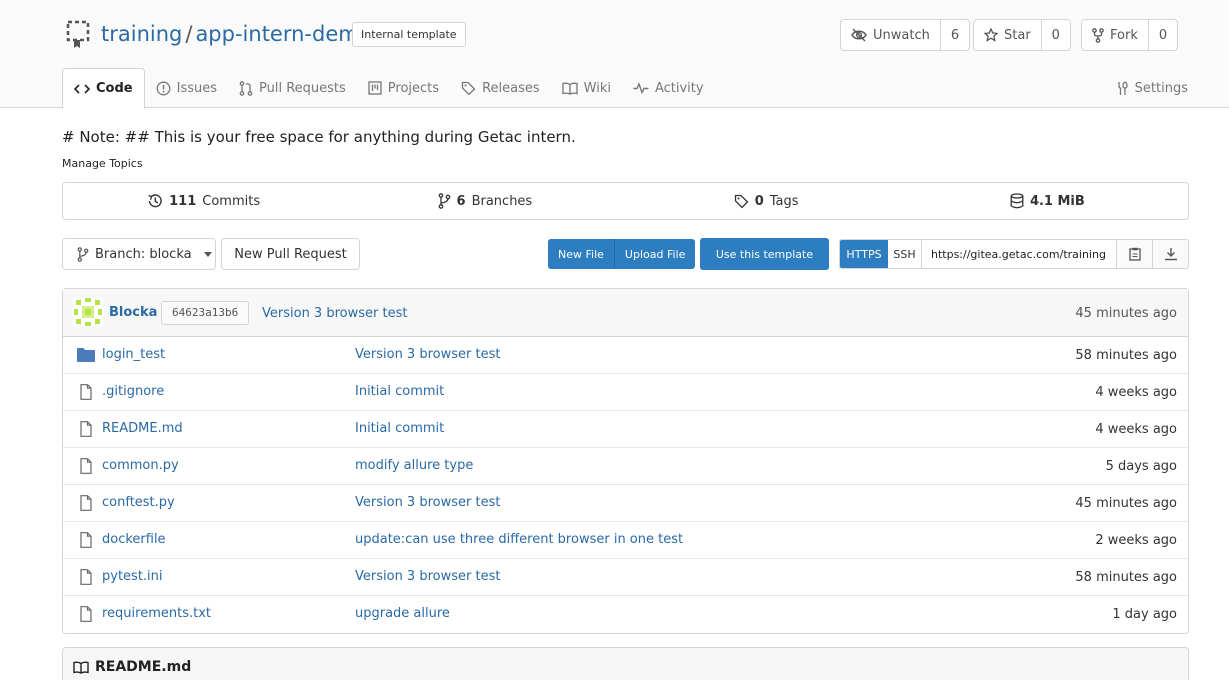  I want to click on file-time: 2 weeks ago, so click(1136, 540).